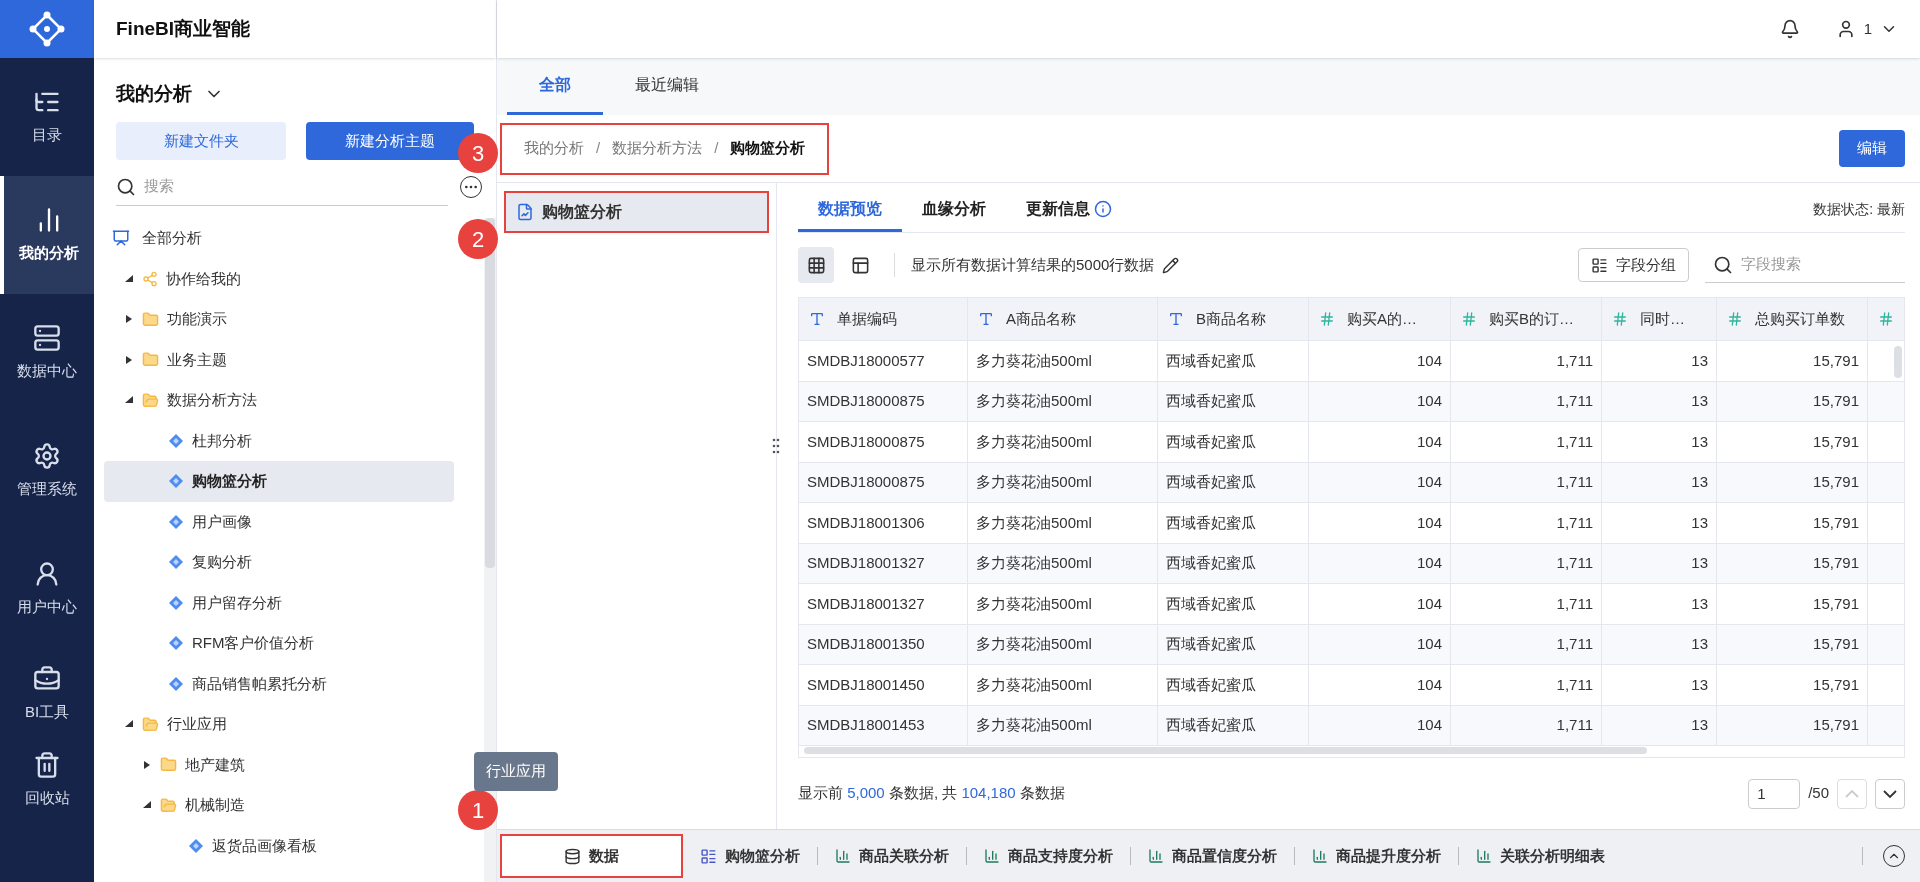 This screenshot has height=882, width=1920. I want to click on tree-item: 全部分析, so click(279, 238).